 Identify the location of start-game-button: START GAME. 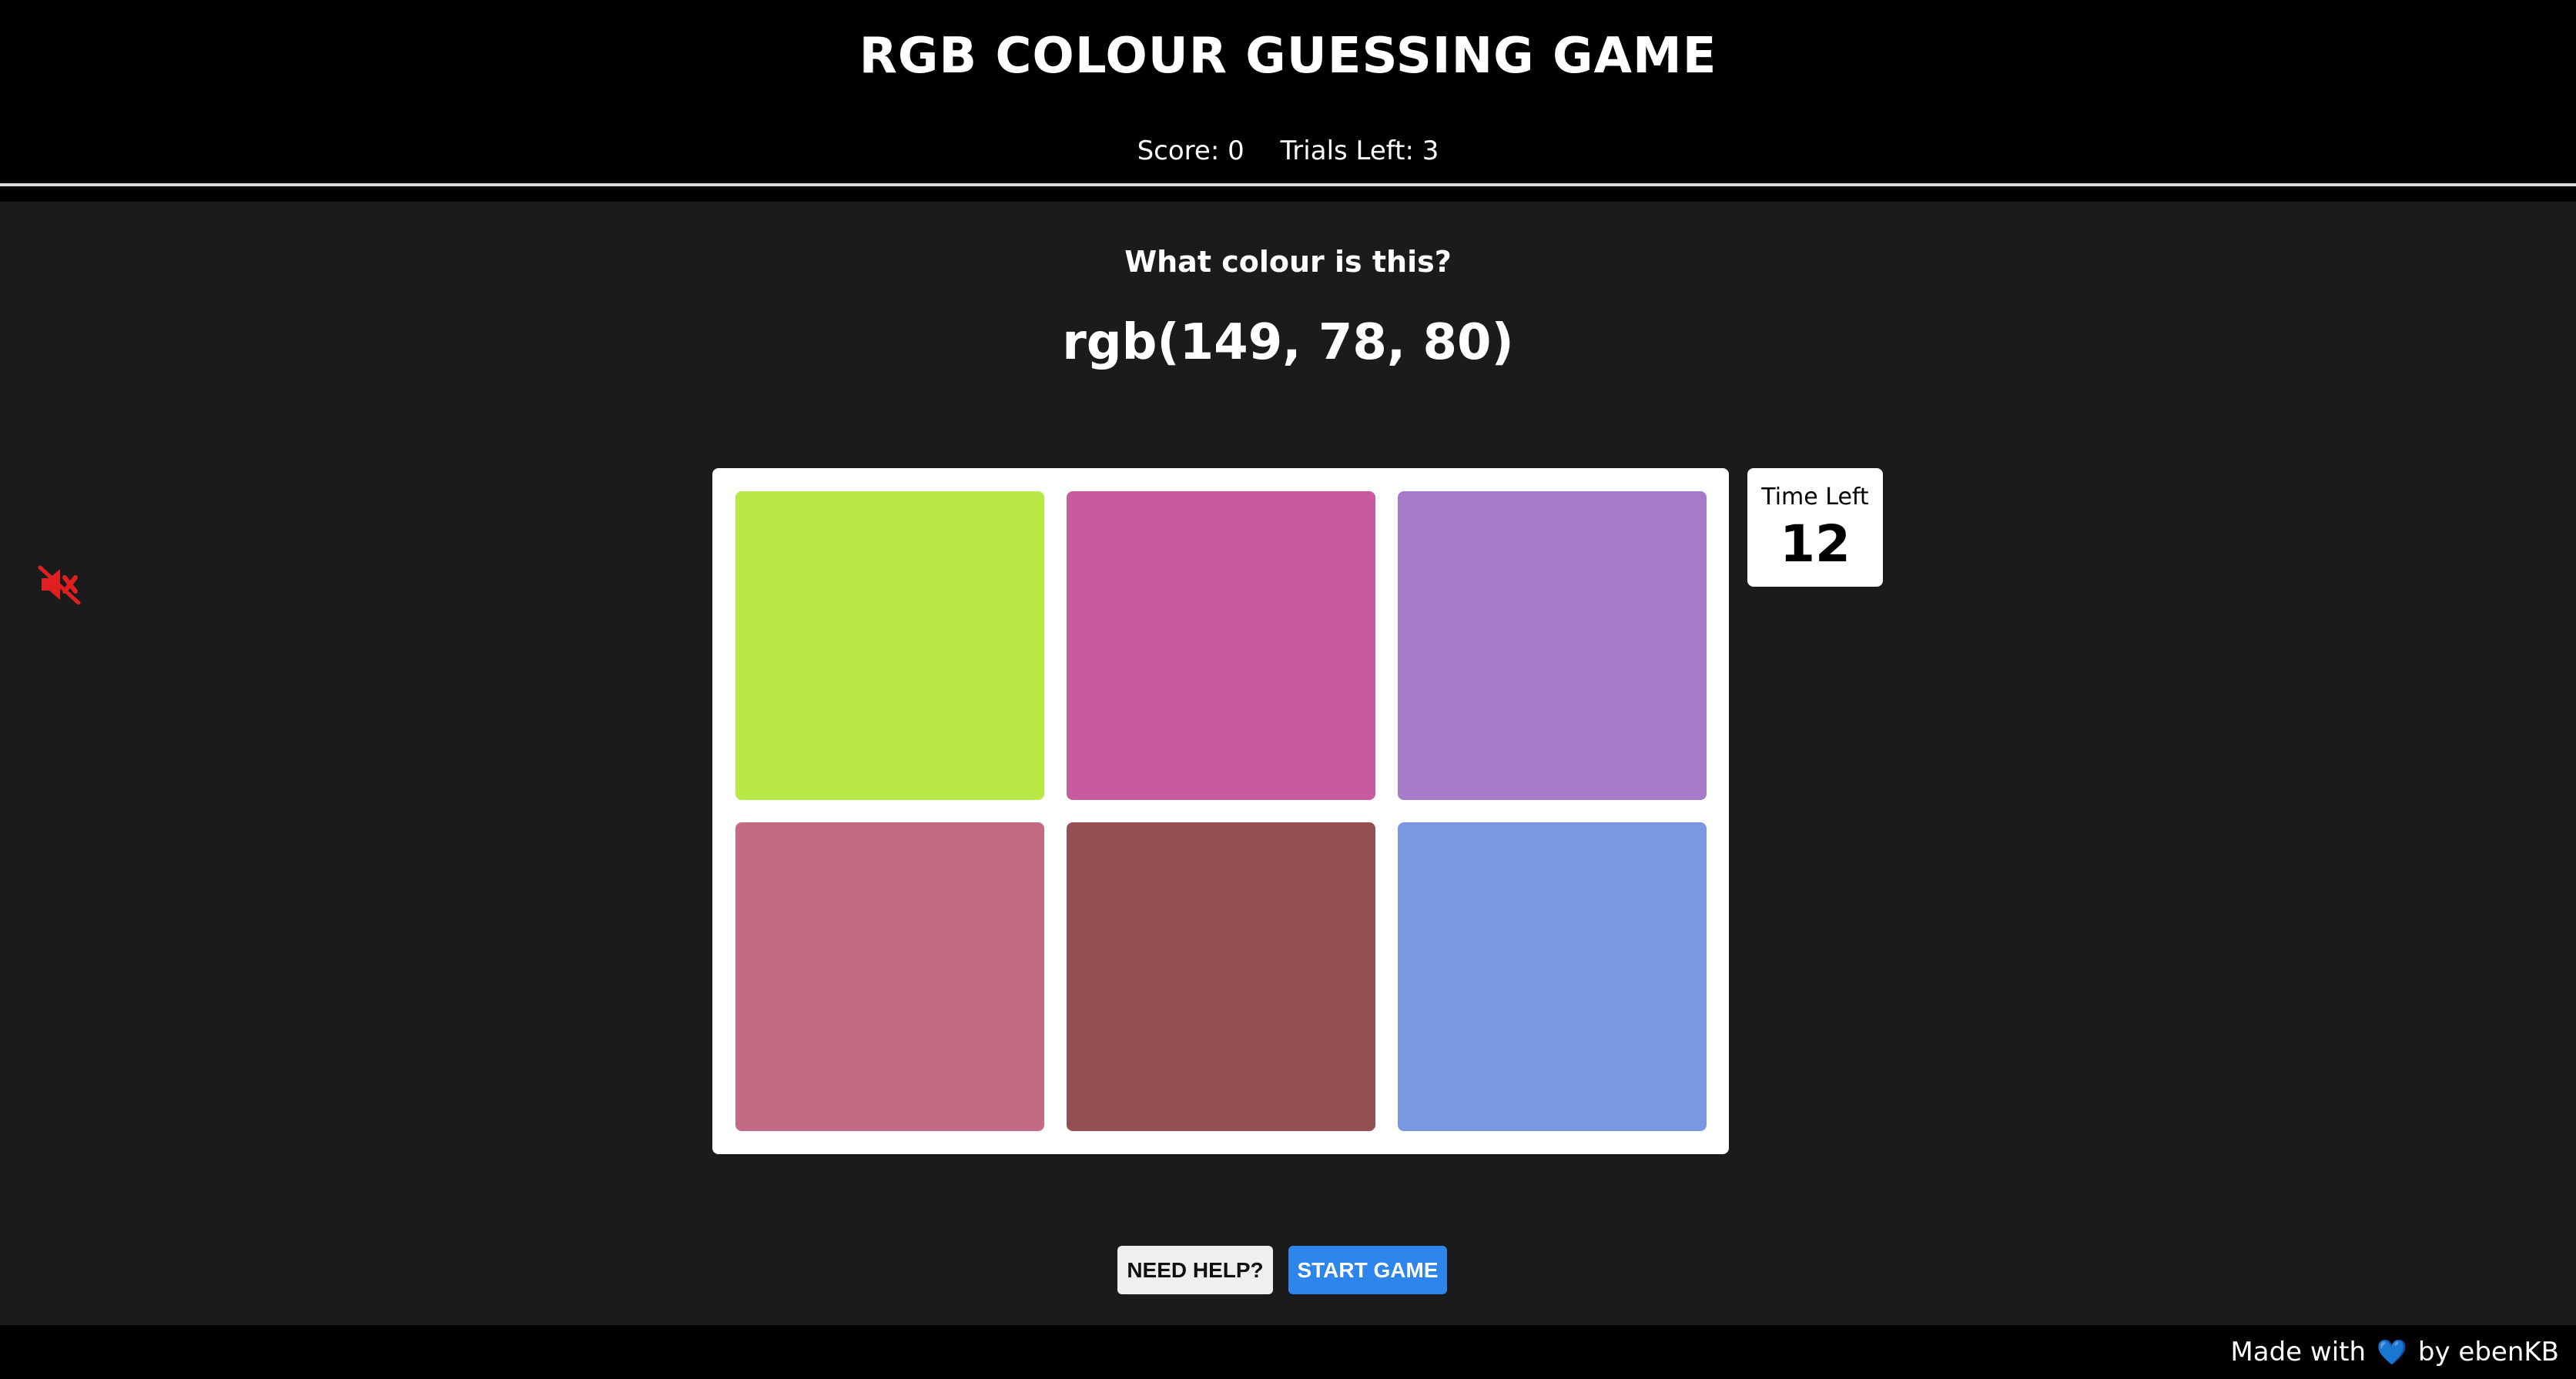
(1367, 1270).